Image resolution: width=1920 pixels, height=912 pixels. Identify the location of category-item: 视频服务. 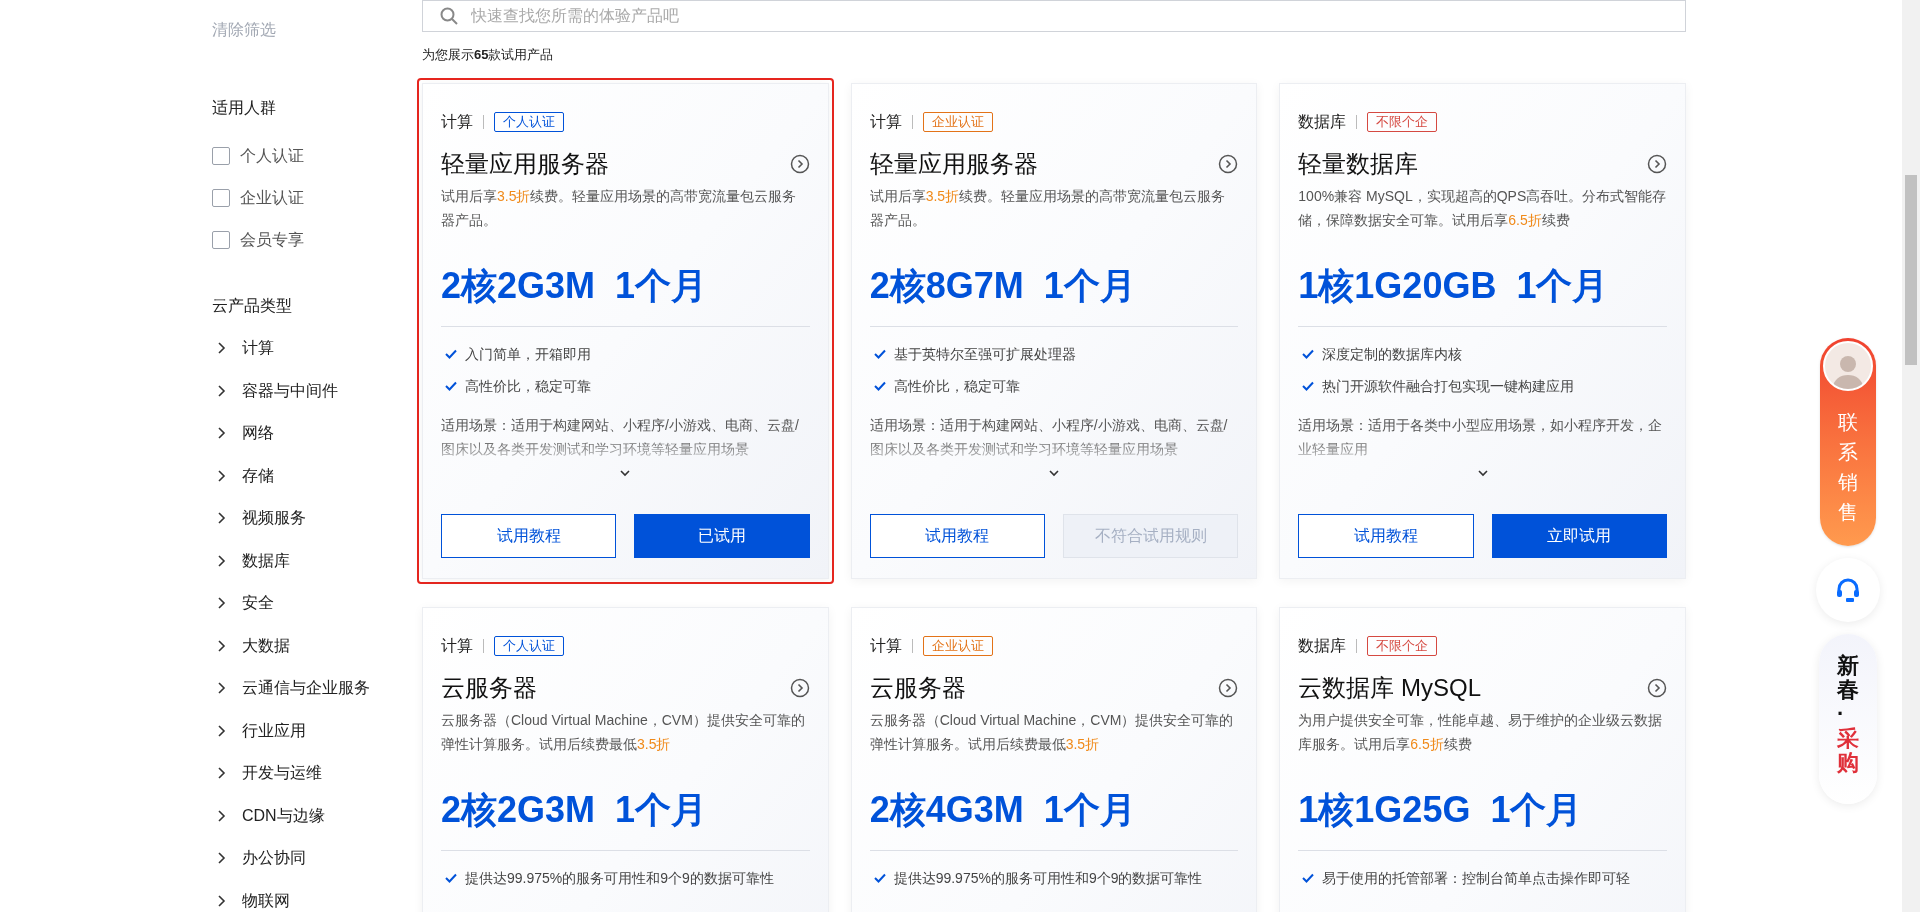
(274, 518).